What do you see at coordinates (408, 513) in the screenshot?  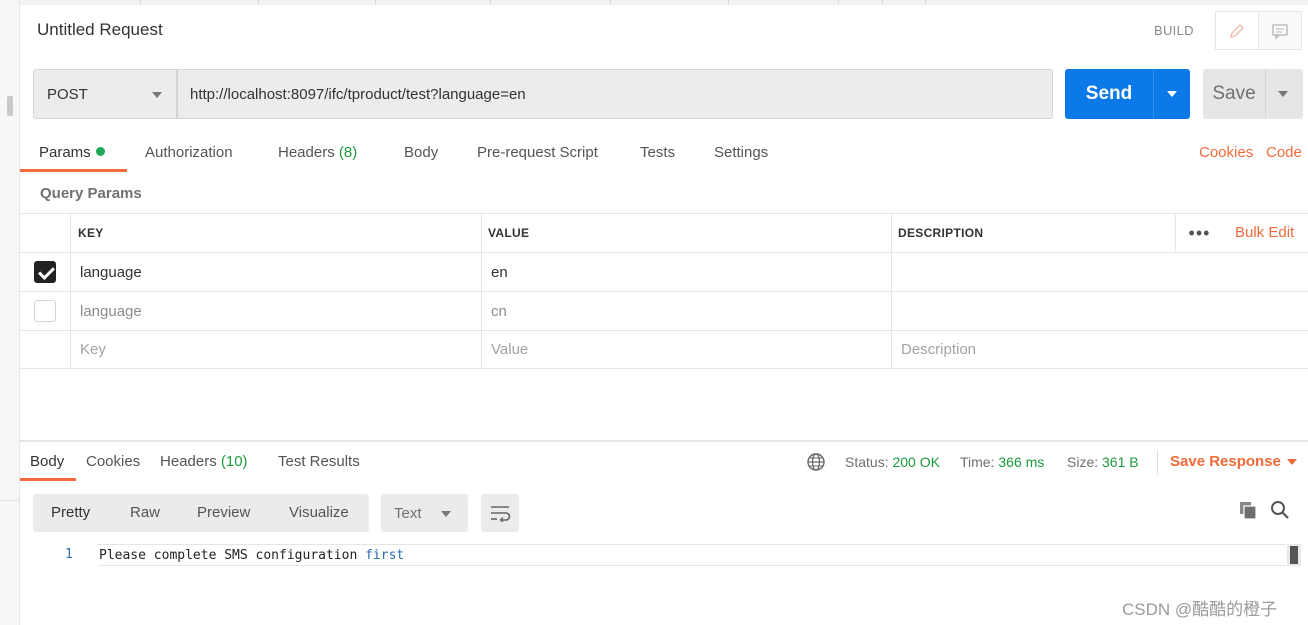 I see `response-type-value: Text` at bounding box center [408, 513].